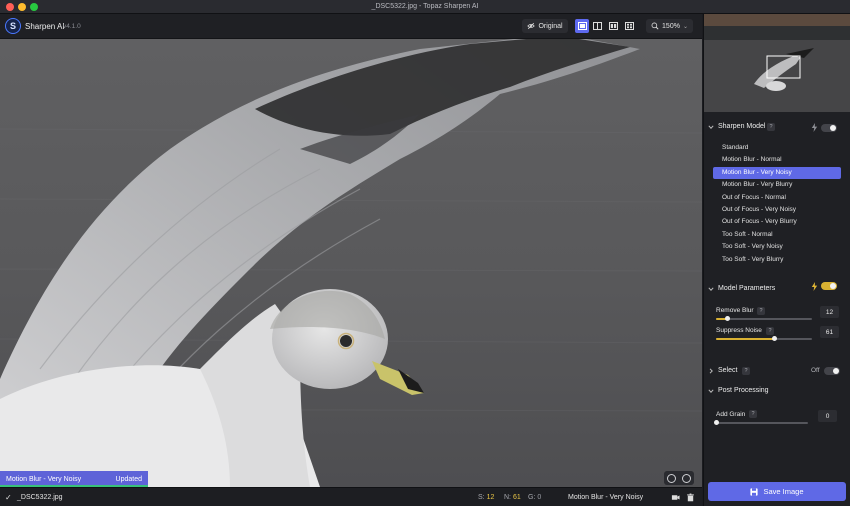 This screenshot has height=506, width=850. I want to click on save-image-label: Save Image, so click(783, 491).